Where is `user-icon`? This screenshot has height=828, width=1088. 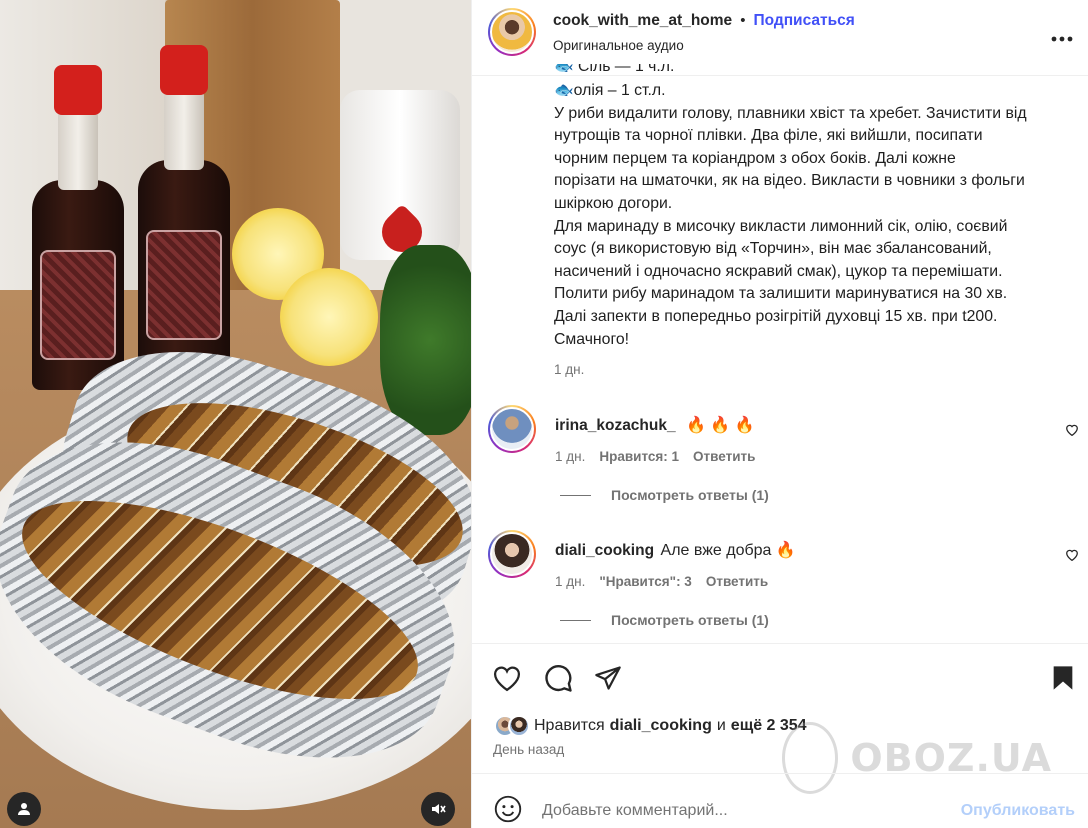 user-icon is located at coordinates (24, 809).